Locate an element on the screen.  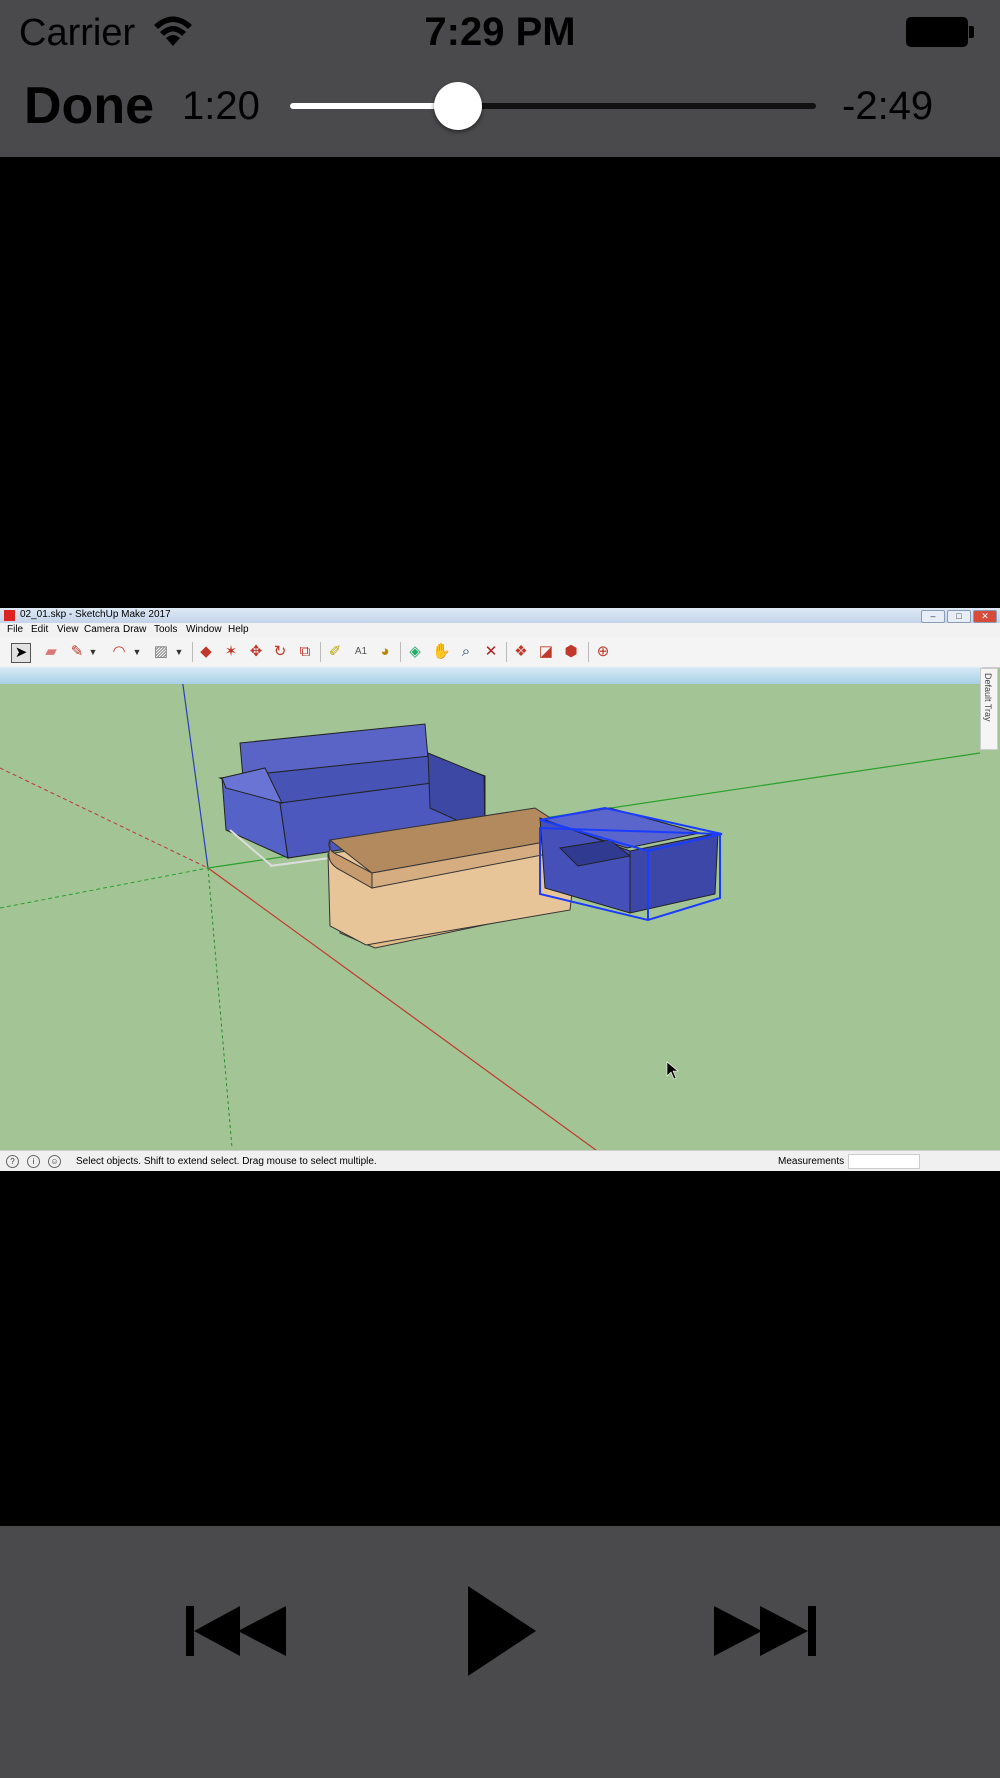
text-tool-icon: A1 is located at coordinates (361, 651).